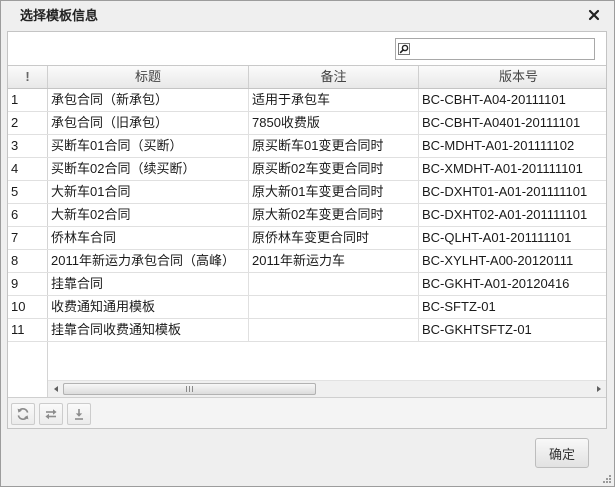  I want to click on row-number-cell: 6, so click(28, 215).